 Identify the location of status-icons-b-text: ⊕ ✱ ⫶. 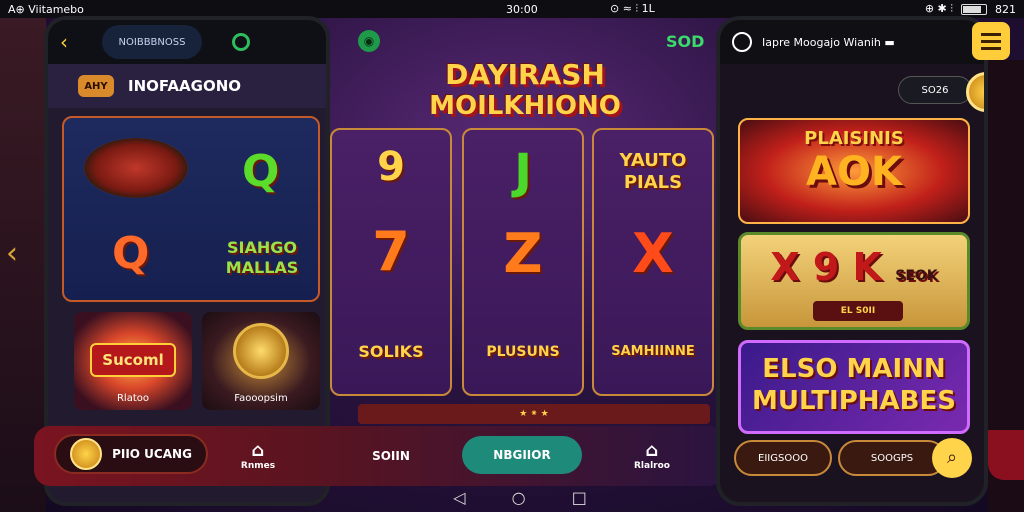
(938, 8).